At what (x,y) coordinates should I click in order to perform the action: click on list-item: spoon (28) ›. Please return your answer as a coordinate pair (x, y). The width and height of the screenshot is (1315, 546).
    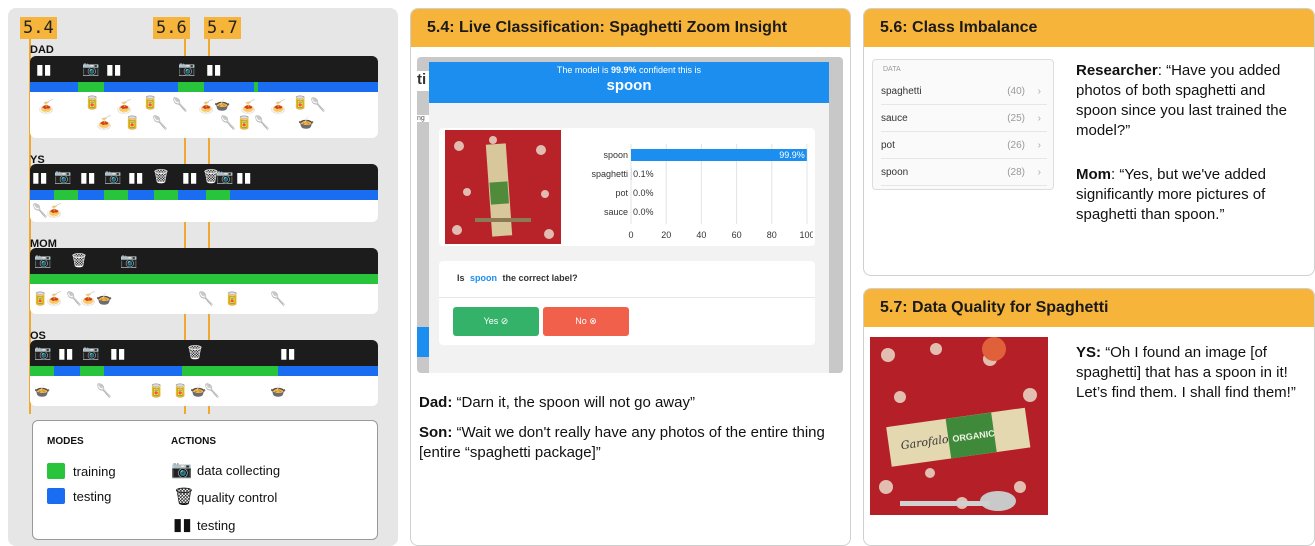
    Looking at the image, I should click on (964, 172).